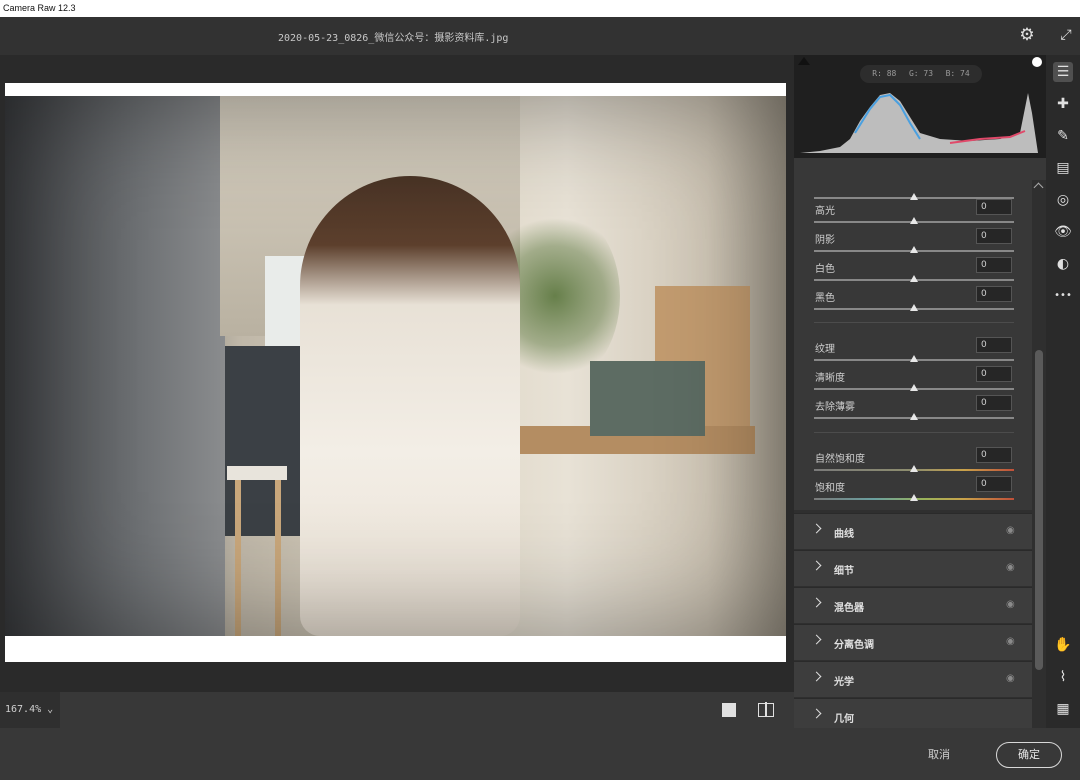 The height and width of the screenshot is (780, 1080). Describe the element at coordinates (1063, 391) in the screenshot. I see `tool-strip: ☰ ✚ ✎ ▤ ◎ 👁 ◐ ••• ✋ ⌇ ▦` at that location.